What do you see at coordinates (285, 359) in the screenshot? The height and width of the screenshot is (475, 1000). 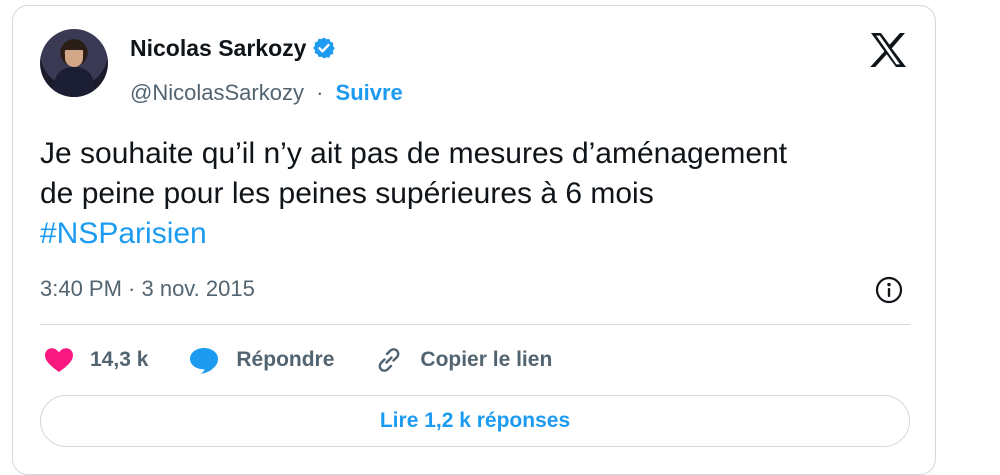 I see `reply-label: Répondre` at bounding box center [285, 359].